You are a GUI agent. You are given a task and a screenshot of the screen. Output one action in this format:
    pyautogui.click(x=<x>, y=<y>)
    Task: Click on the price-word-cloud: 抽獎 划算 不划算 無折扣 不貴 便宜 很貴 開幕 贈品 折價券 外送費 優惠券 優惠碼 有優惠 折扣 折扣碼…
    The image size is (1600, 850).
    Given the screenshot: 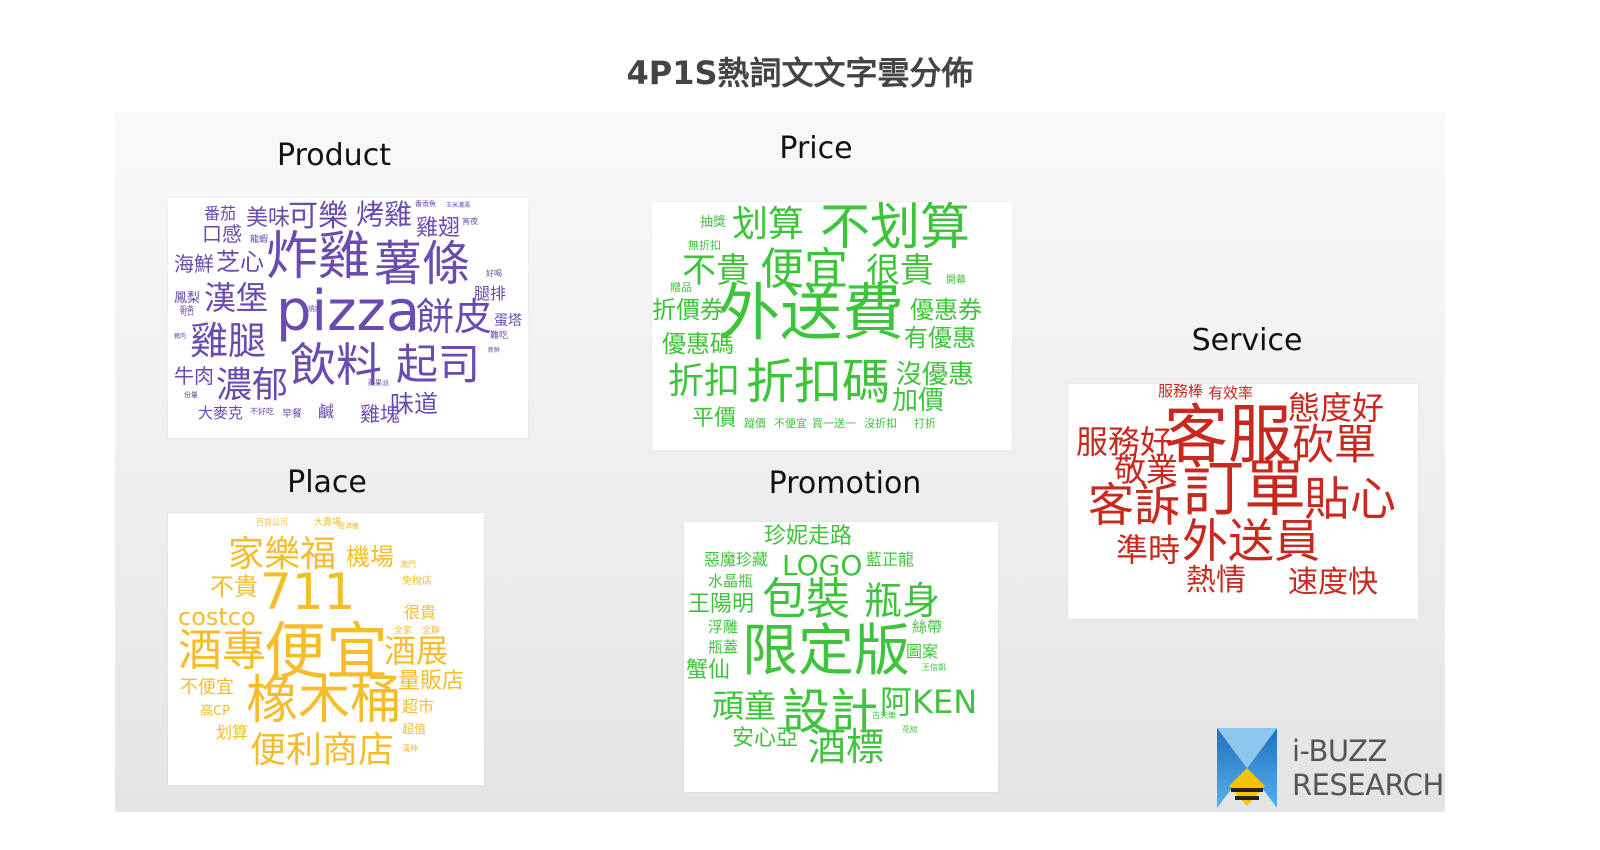 What is the action you would take?
    pyautogui.click(x=832, y=326)
    